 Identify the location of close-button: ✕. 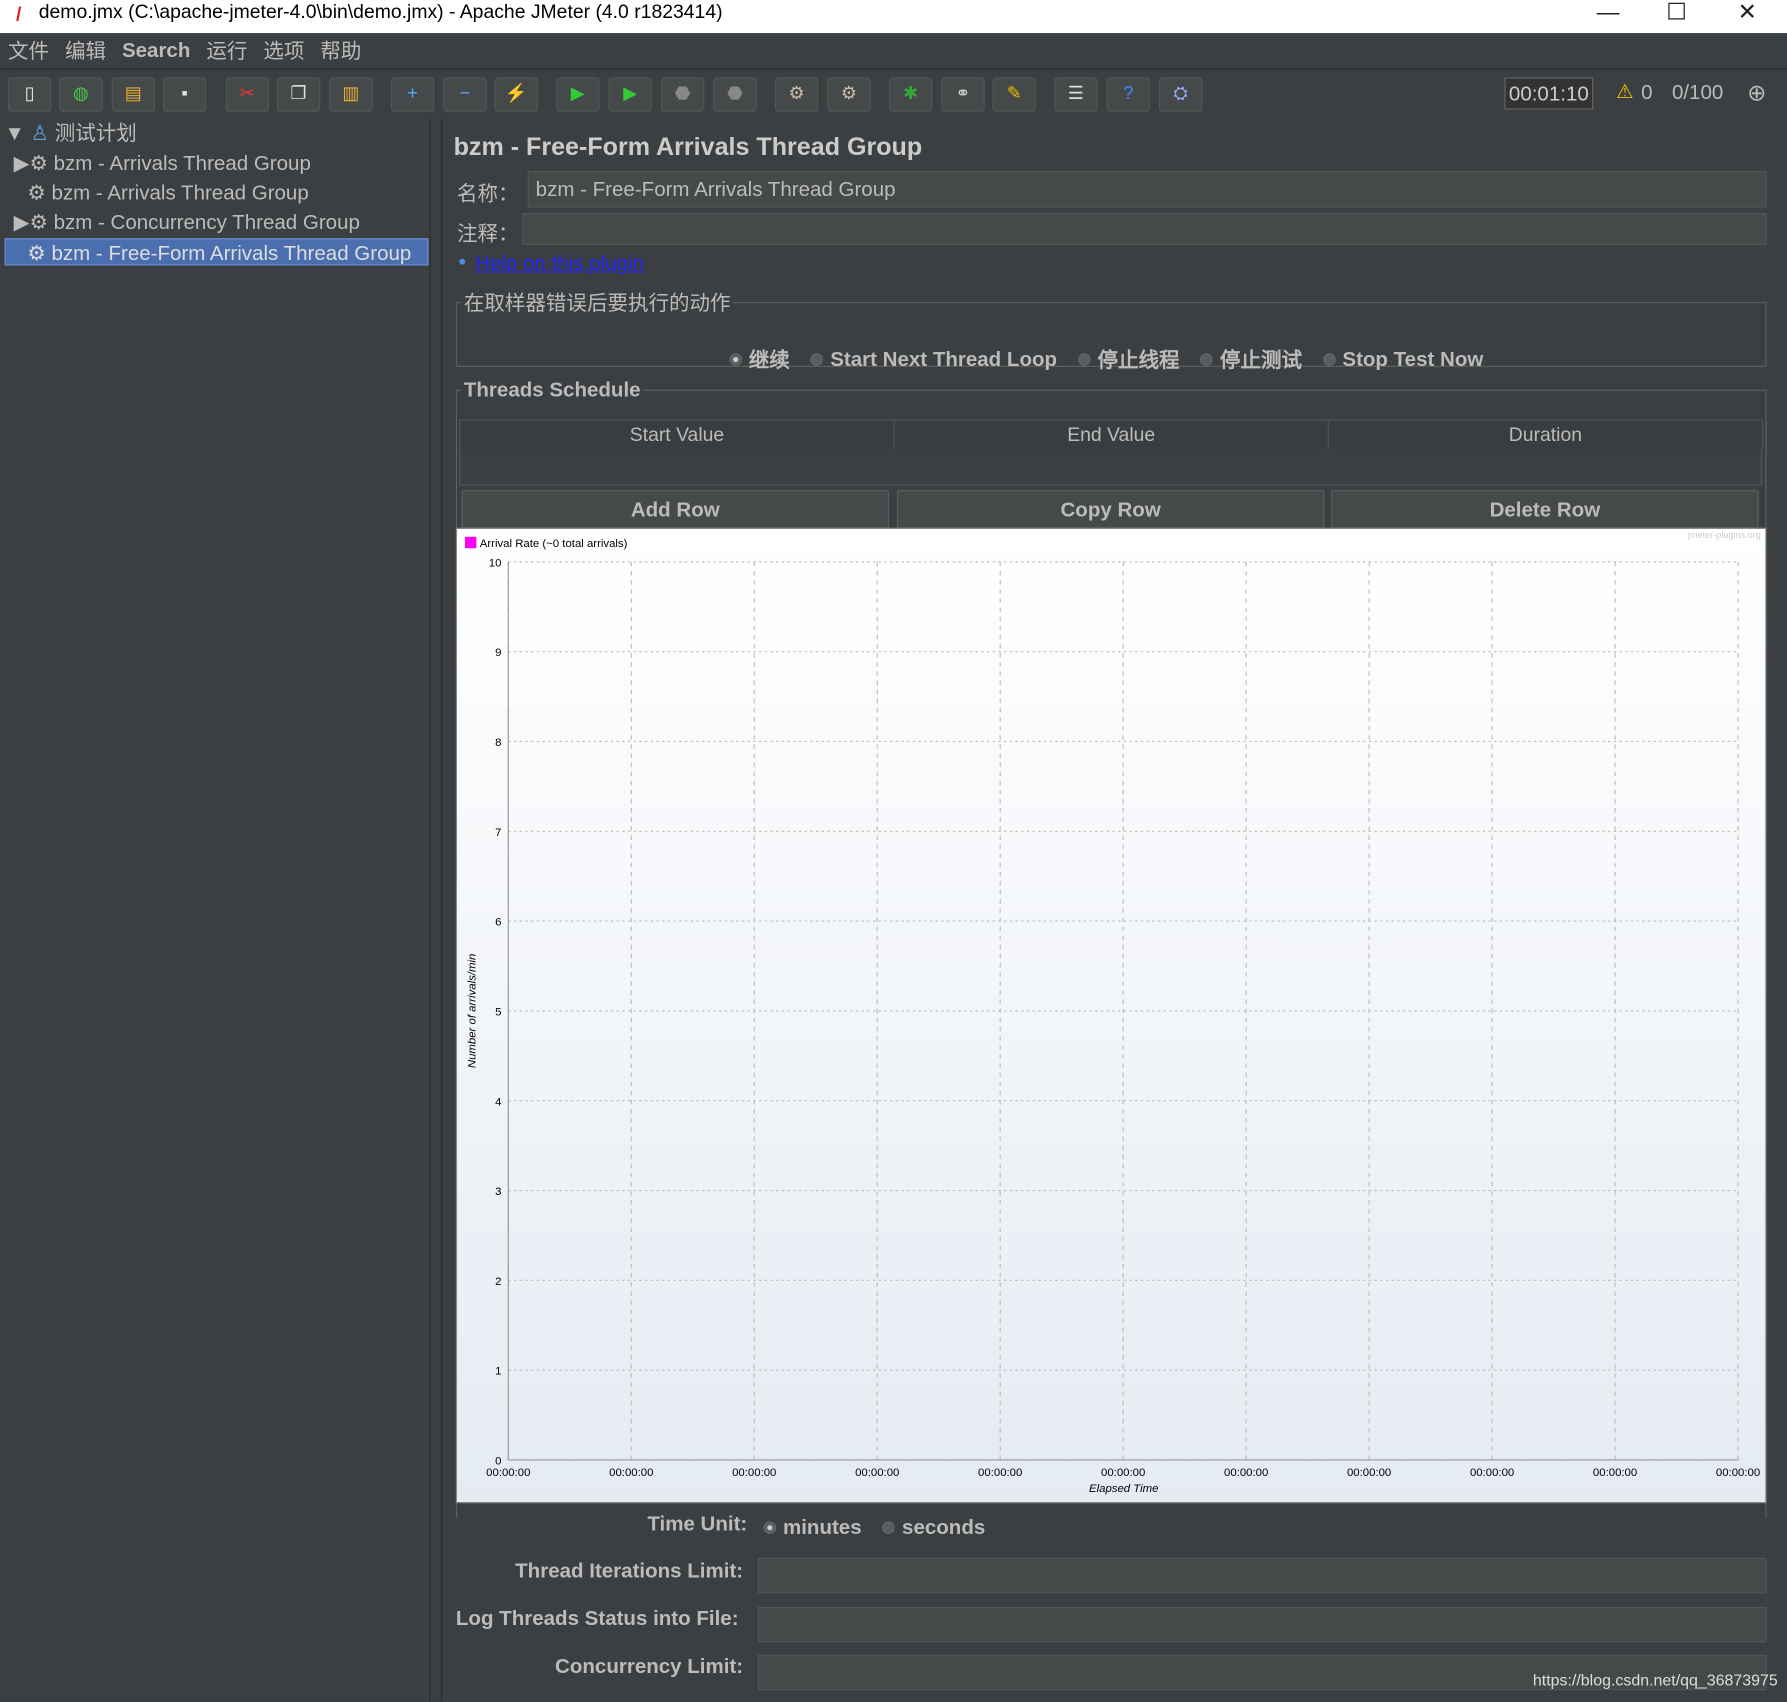
(1747, 12).